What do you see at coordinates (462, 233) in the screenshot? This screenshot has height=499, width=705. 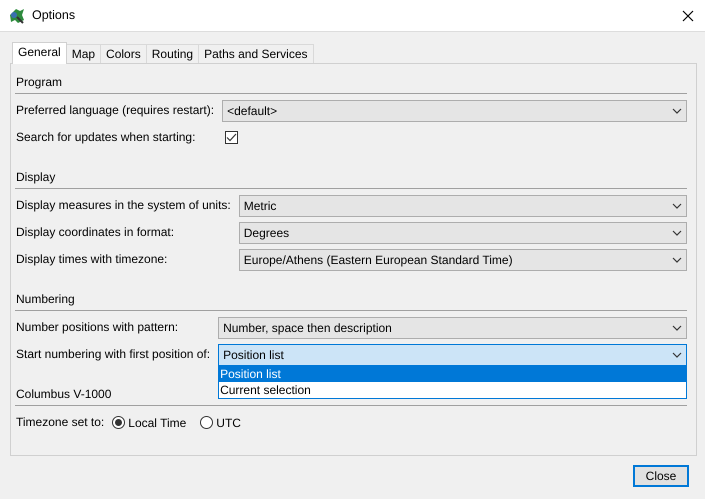 I see `dropdown: Degrees` at bounding box center [462, 233].